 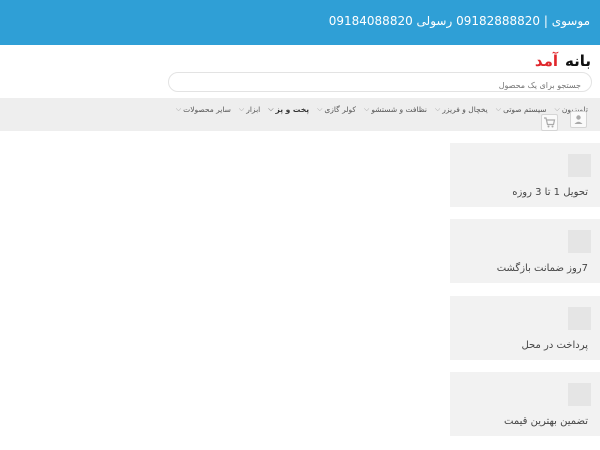 I want to click on nav-item-label: یخچال و فریزر, so click(x=465, y=109).